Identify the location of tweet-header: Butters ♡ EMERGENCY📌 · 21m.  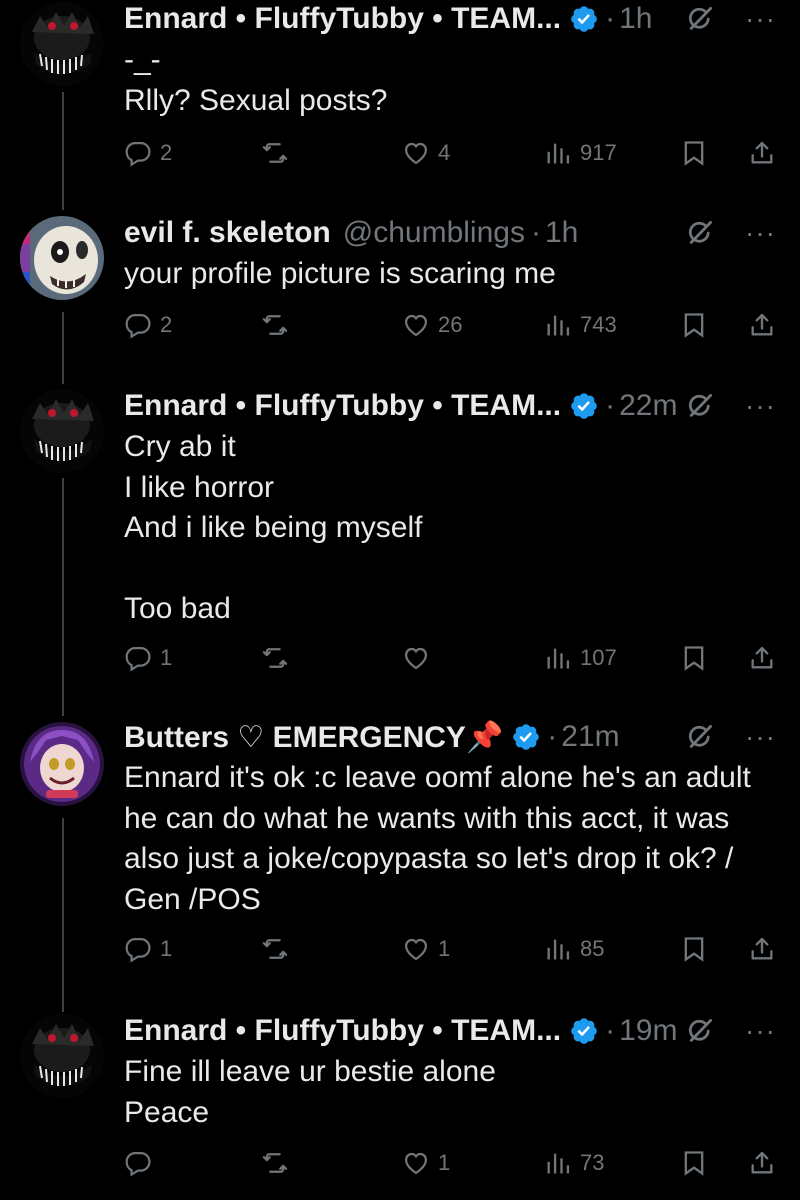
(450, 737).